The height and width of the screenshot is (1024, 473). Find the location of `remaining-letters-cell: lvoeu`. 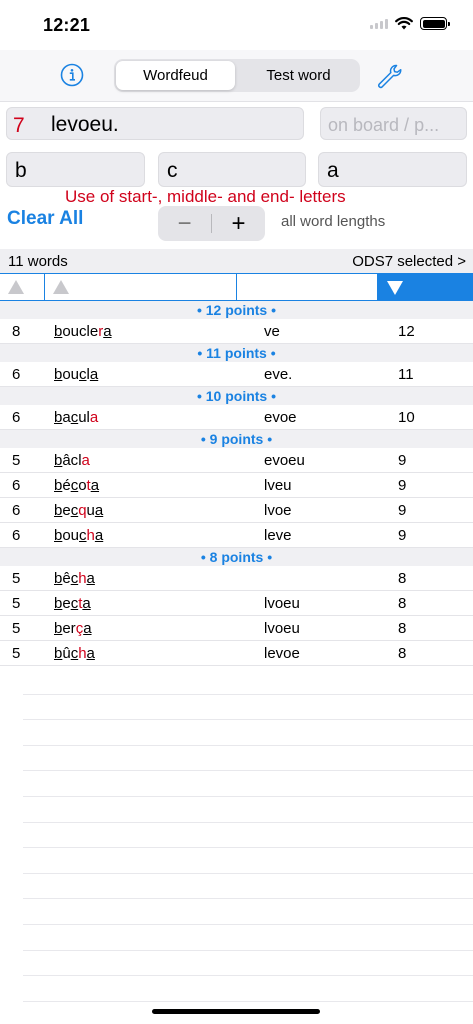

remaining-letters-cell: lvoeu is located at coordinates (282, 603).